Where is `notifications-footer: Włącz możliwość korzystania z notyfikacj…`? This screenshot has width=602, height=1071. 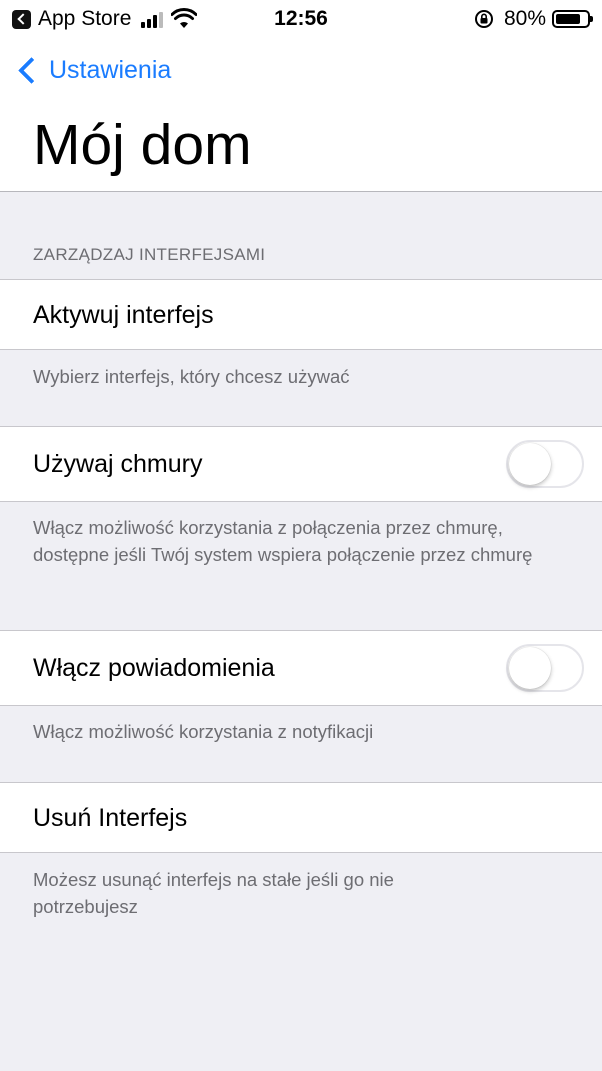 notifications-footer: Włącz możliwość korzystania z notyfikacj… is located at coordinates (203, 731).